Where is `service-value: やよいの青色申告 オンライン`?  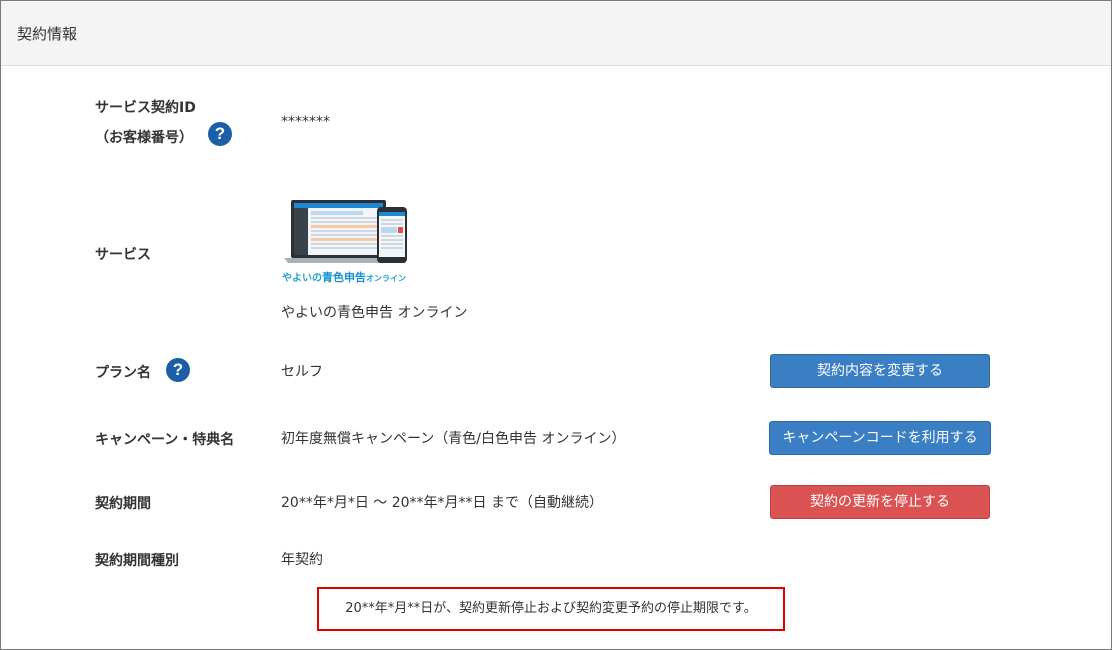
service-value: やよいの青色申告 オンライン is located at coordinates (374, 313).